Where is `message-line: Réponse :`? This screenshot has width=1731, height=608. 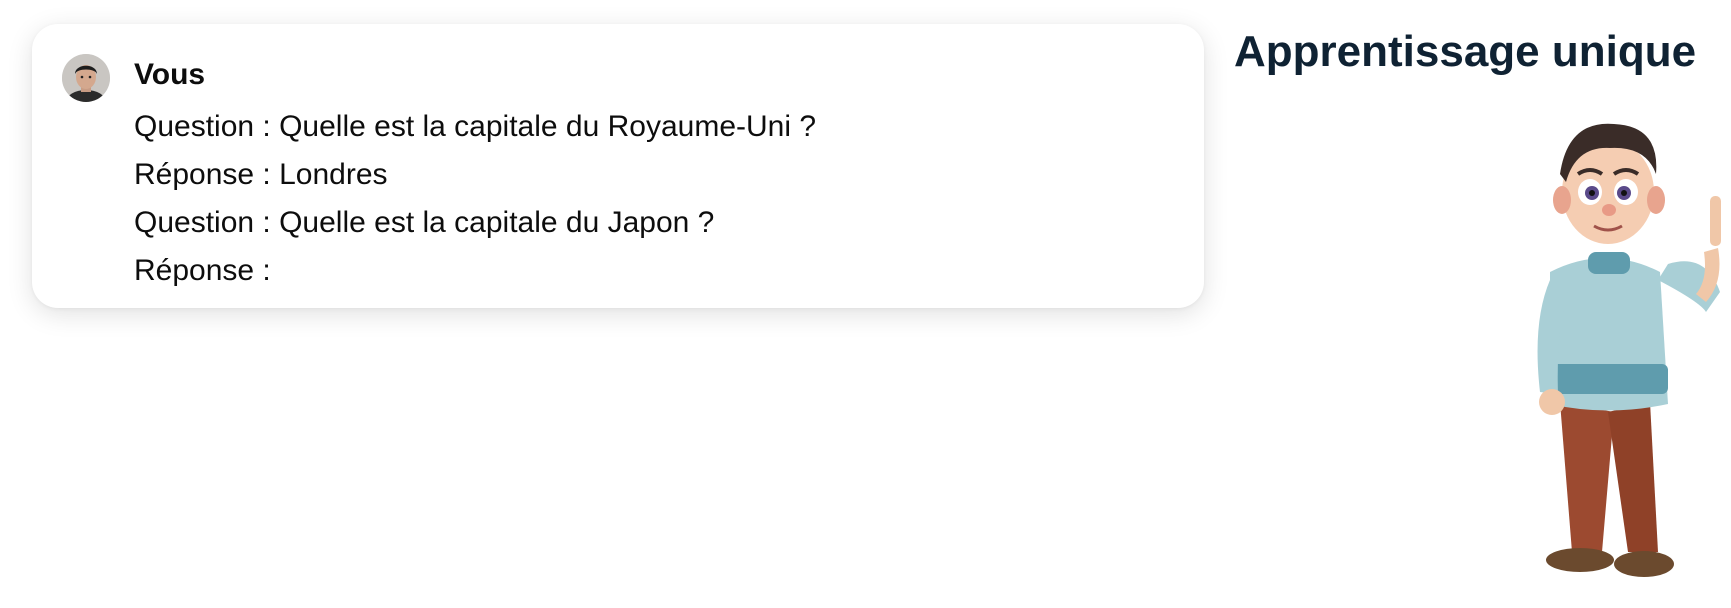 message-line: Réponse : is located at coordinates (202, 270).